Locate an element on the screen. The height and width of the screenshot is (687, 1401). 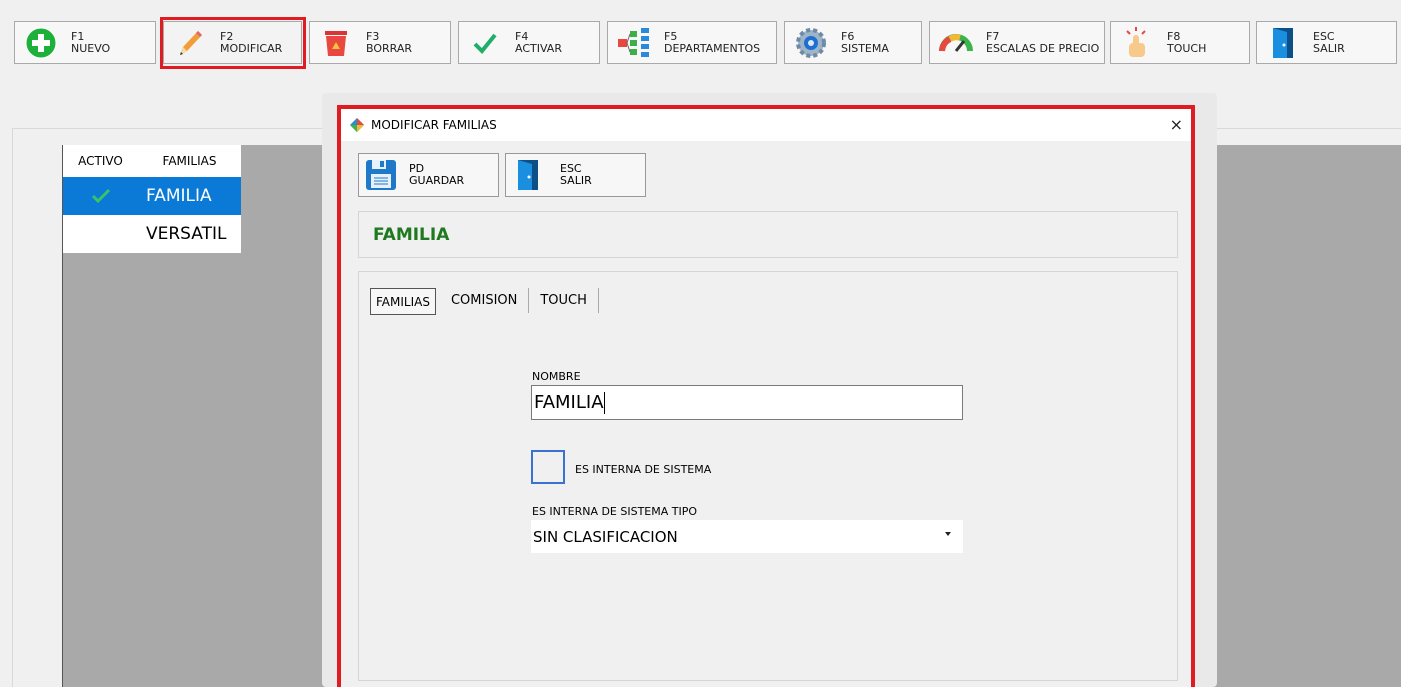
touch-icon is located at coordinates (1136, 41).